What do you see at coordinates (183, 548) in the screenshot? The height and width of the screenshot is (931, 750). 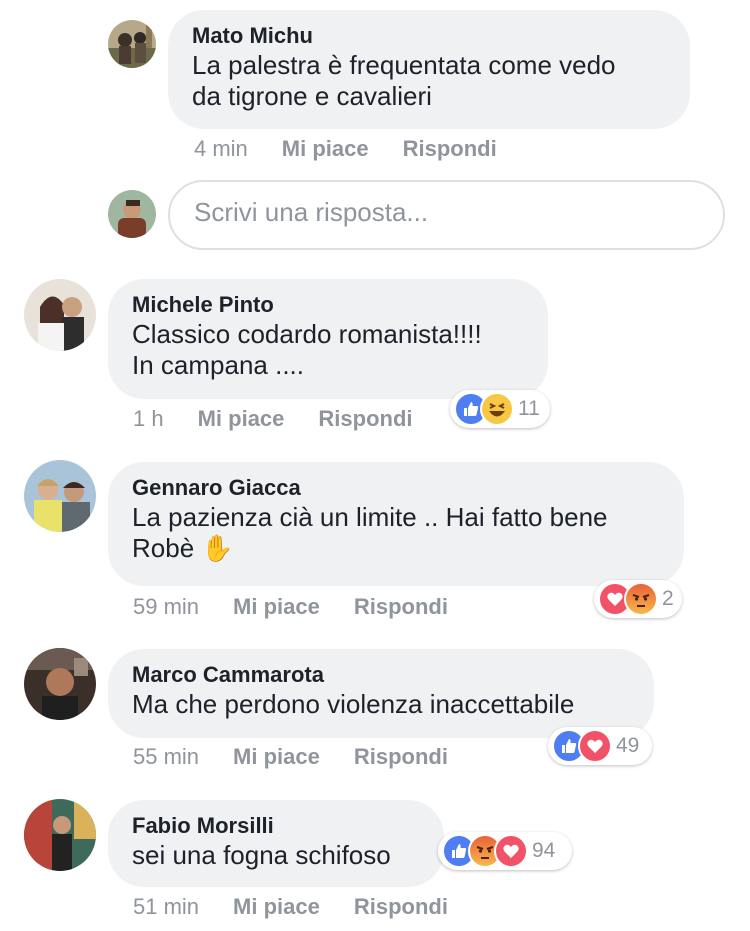 I see `comment-text-line: Robè ✋` at bounding box center [183, 548].